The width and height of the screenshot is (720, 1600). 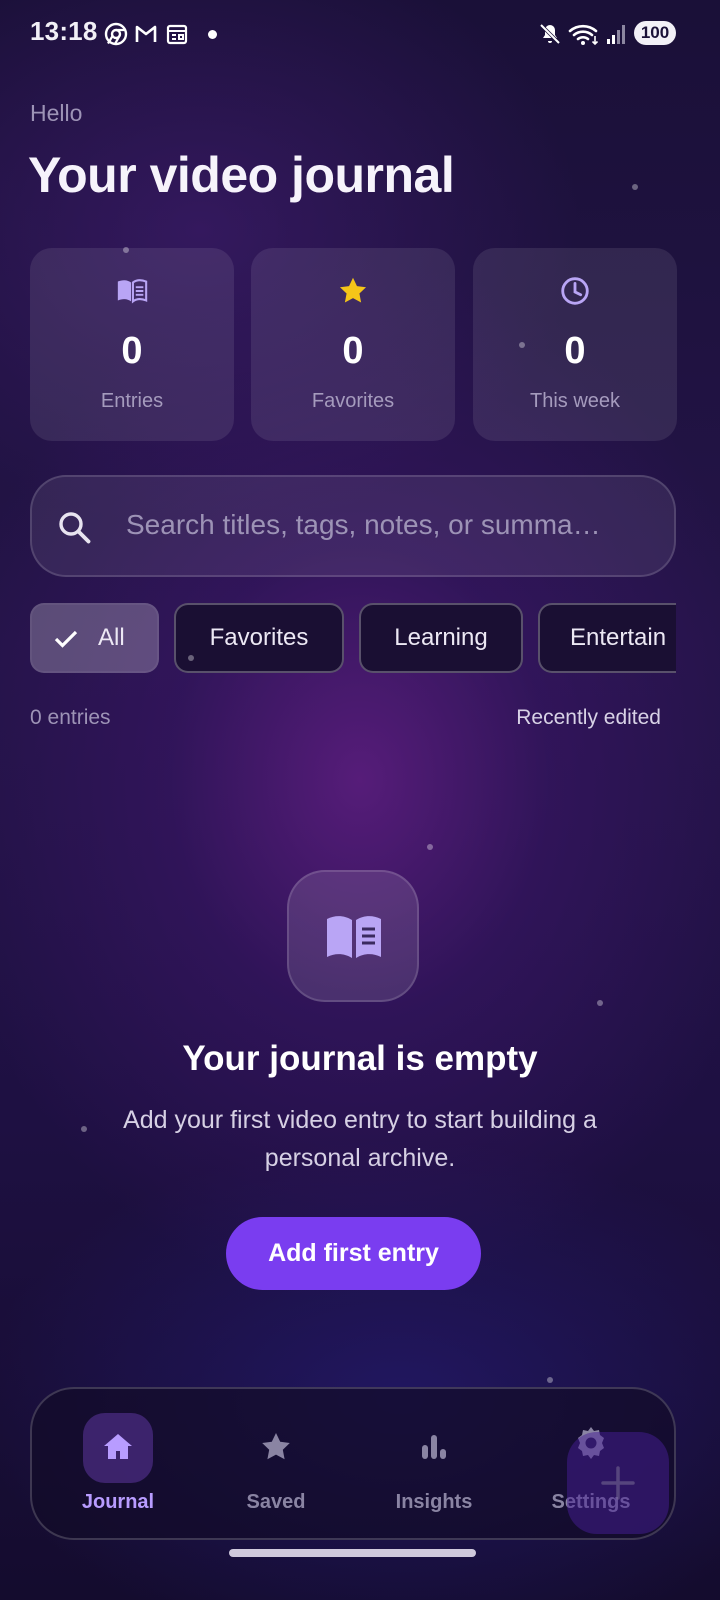 I want to click on greeting: Hello, so click(x=56, y=113).